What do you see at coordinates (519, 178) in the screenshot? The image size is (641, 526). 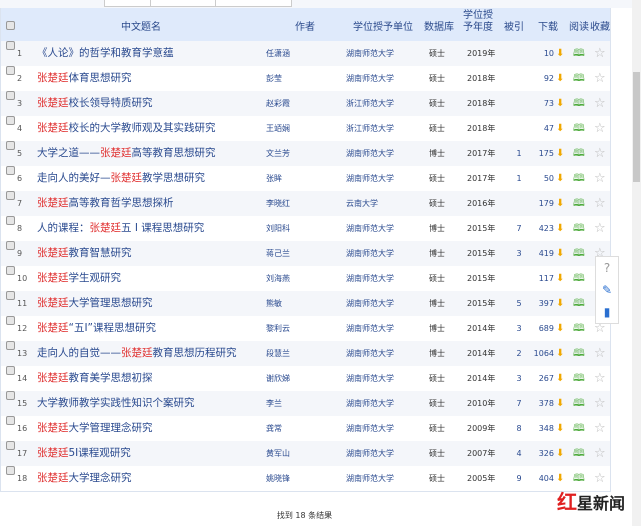 I see `cited-count: 1` at bounding box center [519, 178].